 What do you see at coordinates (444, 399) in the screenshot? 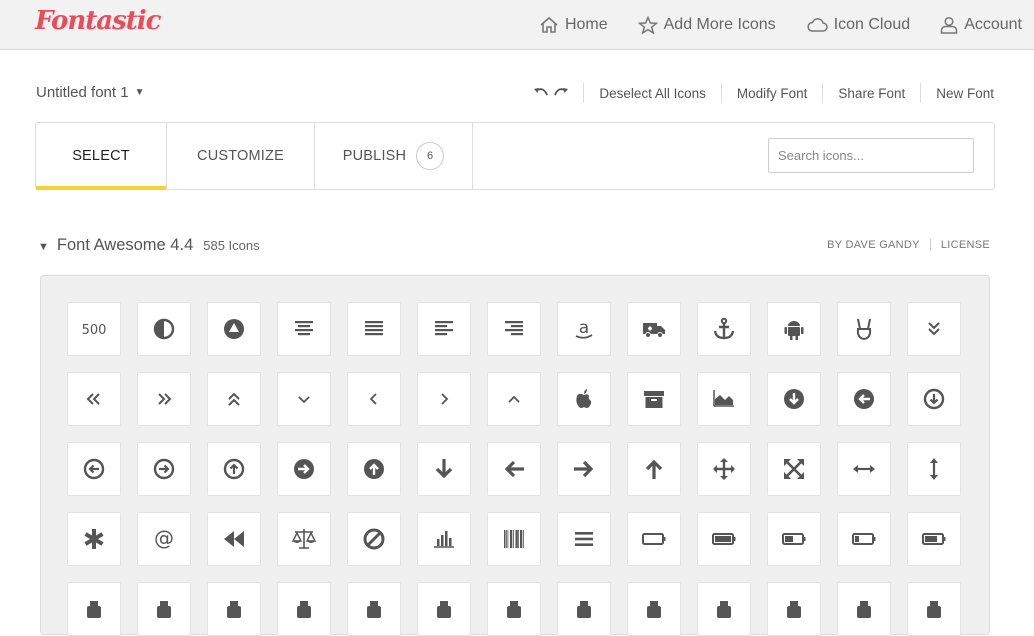
I see `icon-tile-angle-right` at bounding box center [444, 399].